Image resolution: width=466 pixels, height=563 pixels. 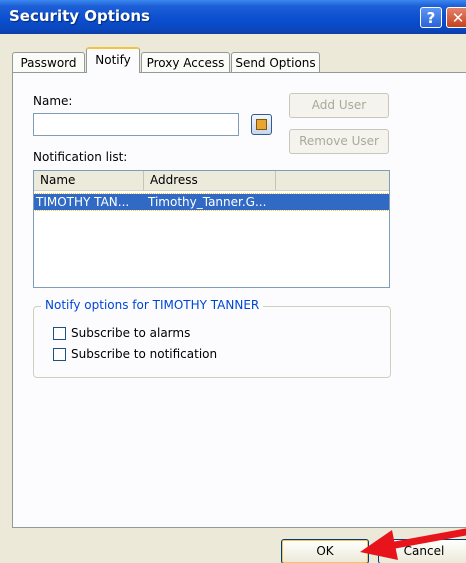 What do you see at coordinates (174, 180) in the screenshot?
I see `column-header-address-label: Address` at bounding box center [174, 180].